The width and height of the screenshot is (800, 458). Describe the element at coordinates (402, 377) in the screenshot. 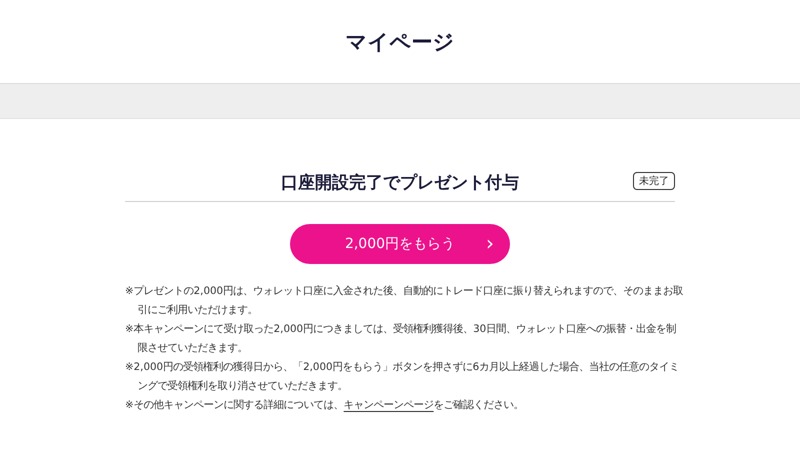

I see `note-text: ※2,000円の受領権利の獲得日から、「2,000円をもらう」ボタンを押さずに6カ月以上経過した場合、当社の任意のタイミングで受領権利を取り消させていただきます。` at that location.